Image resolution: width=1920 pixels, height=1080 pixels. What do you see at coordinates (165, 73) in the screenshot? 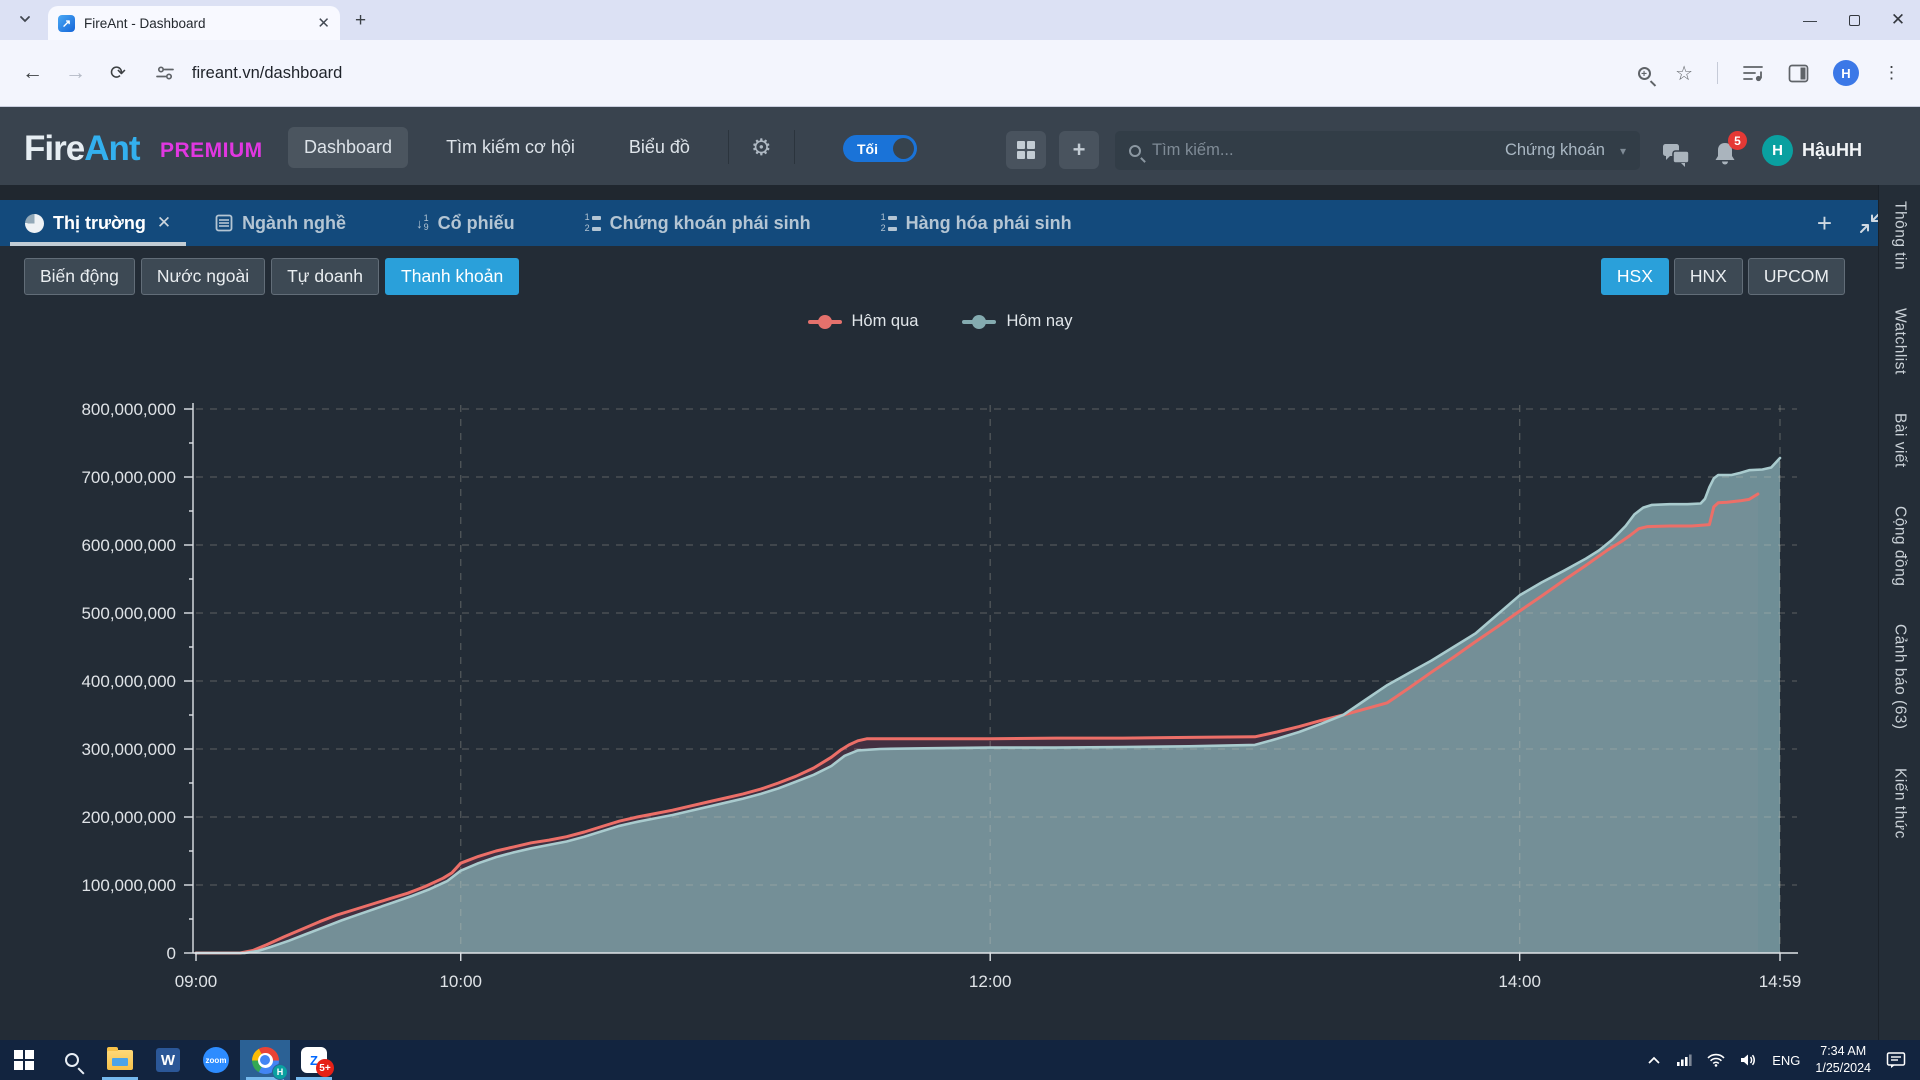
I see `site-info-icon` at bounding box center [165, 73].